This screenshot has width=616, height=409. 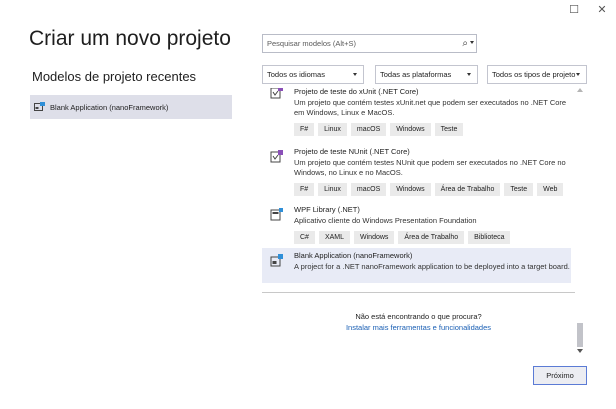 I want to click on search-input, so click(x=359, y=43).